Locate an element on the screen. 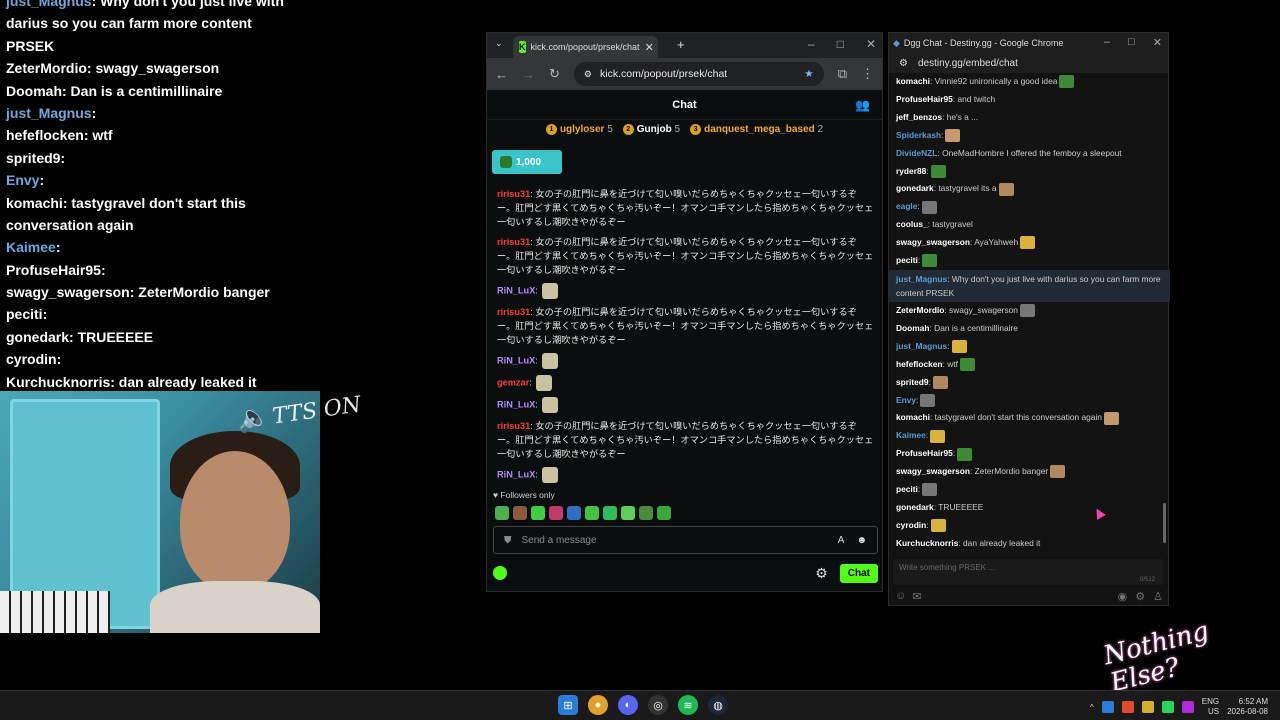  lang-indicator: ENG US is located at coordinates (1210, 707).